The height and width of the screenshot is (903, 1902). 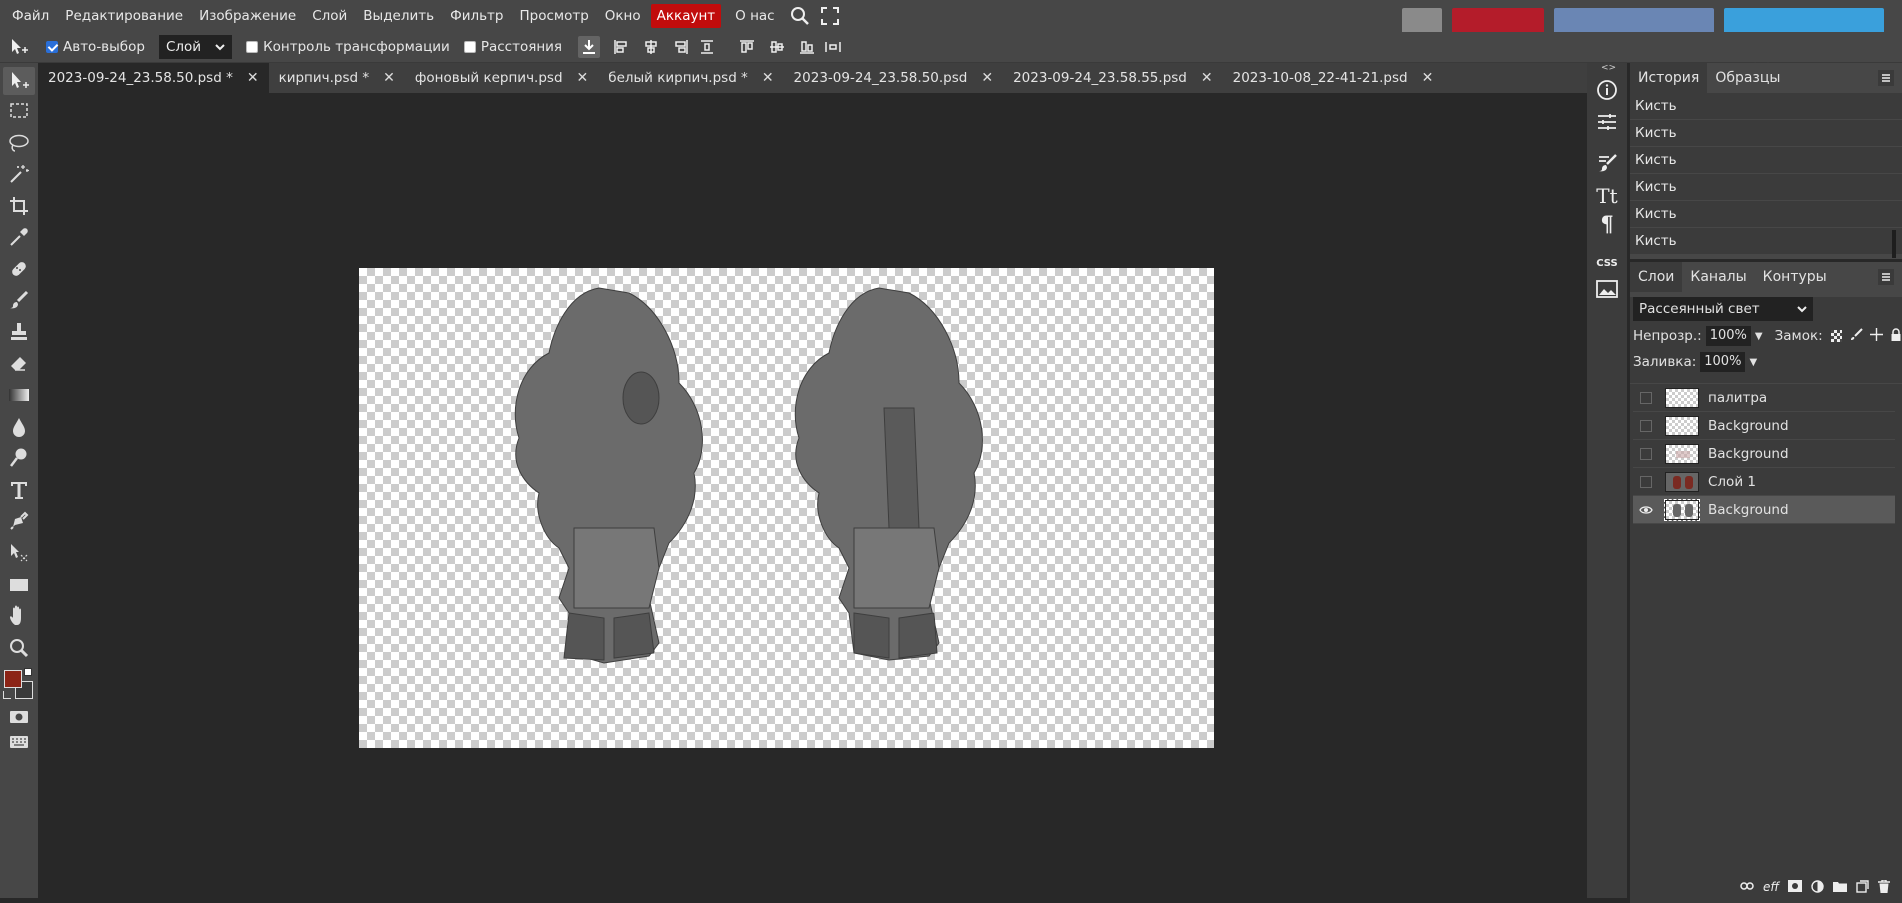 I want to click on dodge-tool-icon, so click(x=19, y=458).